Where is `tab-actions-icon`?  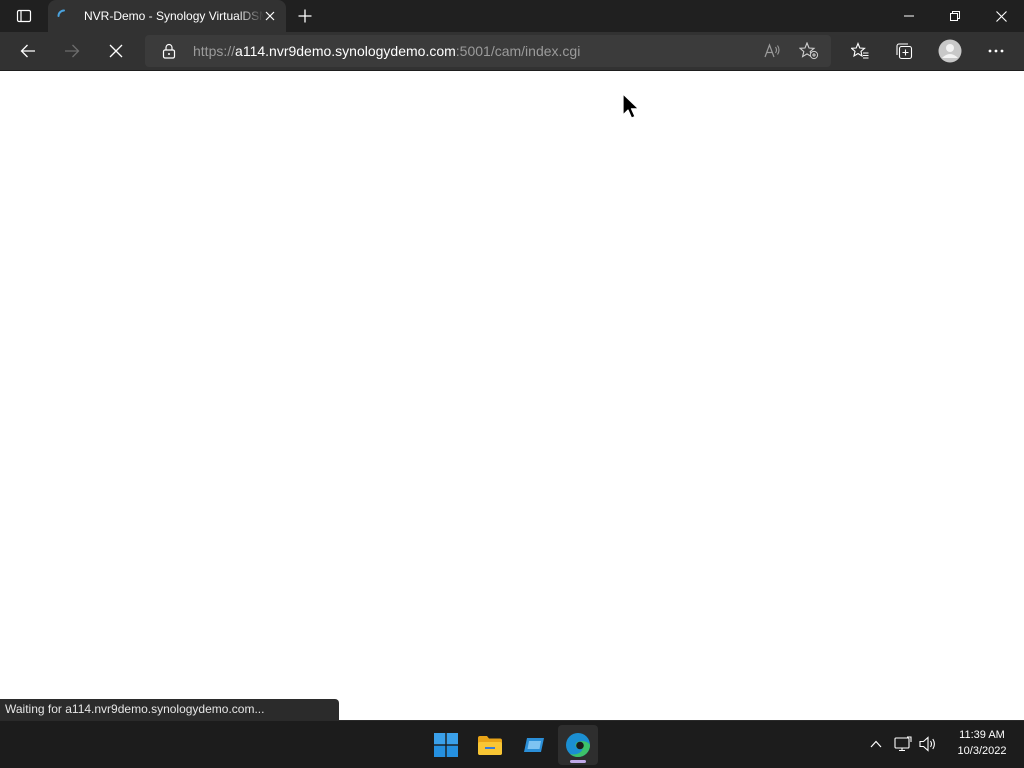
tab-actions-icon is located at coordinates (24, 16).